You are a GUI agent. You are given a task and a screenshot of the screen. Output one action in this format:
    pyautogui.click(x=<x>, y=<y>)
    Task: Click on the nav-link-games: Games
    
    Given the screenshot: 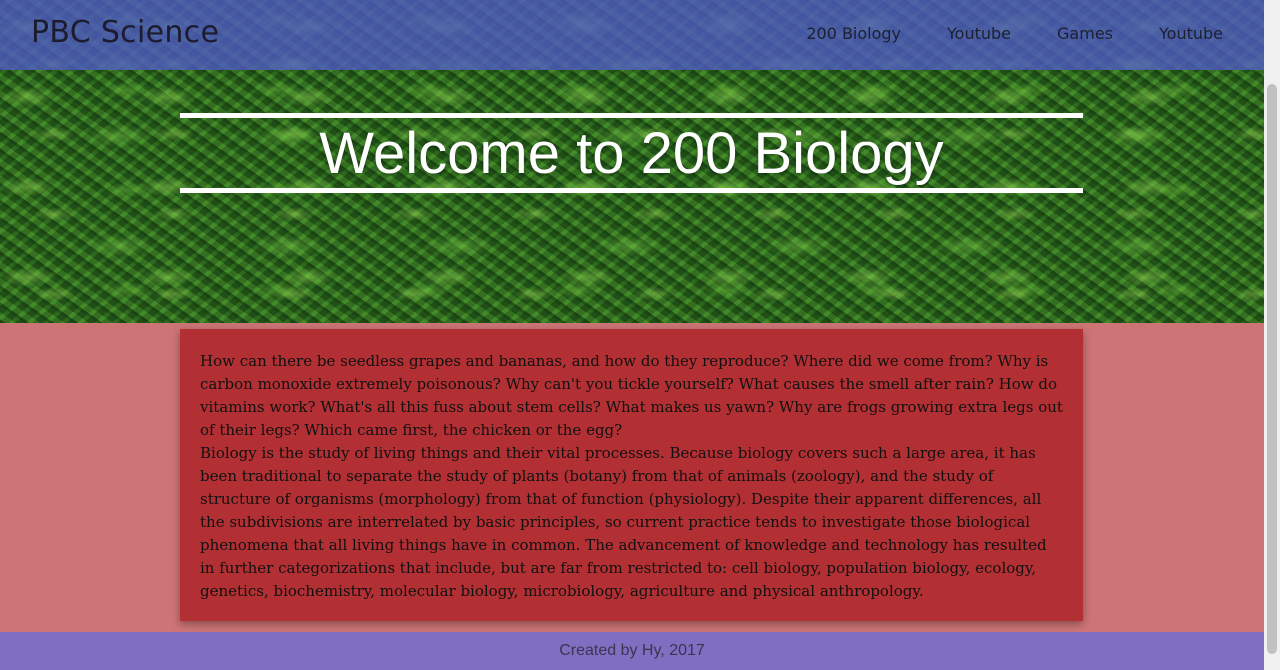 What is the action you would take?
    pyautogui.click(x=1085, y=33)
    